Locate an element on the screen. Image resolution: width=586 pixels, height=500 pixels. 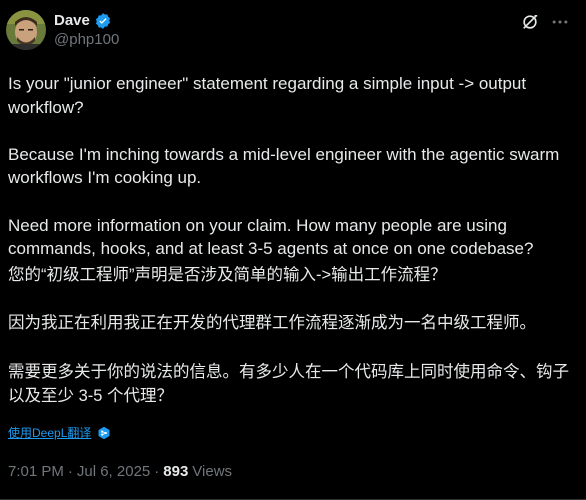
handle: @php100 is located at coordinates (86, 40).